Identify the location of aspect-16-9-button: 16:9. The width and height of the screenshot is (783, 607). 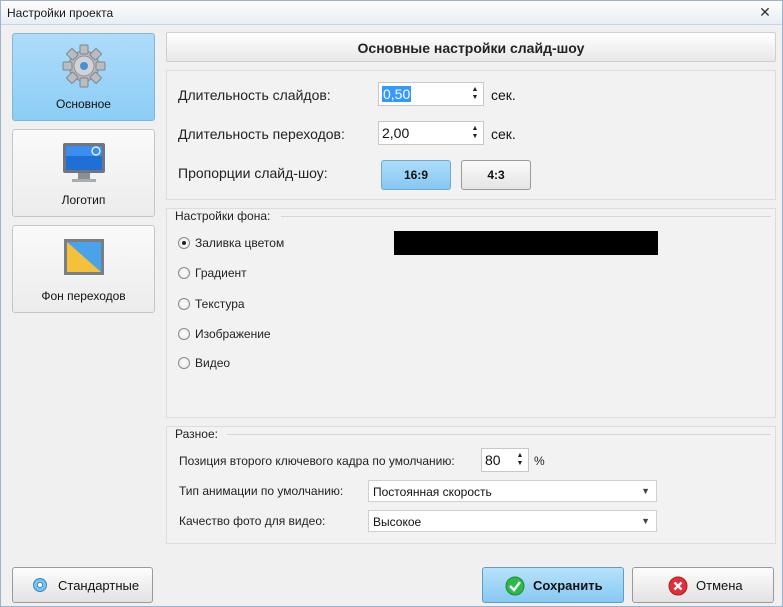
(416, 175).